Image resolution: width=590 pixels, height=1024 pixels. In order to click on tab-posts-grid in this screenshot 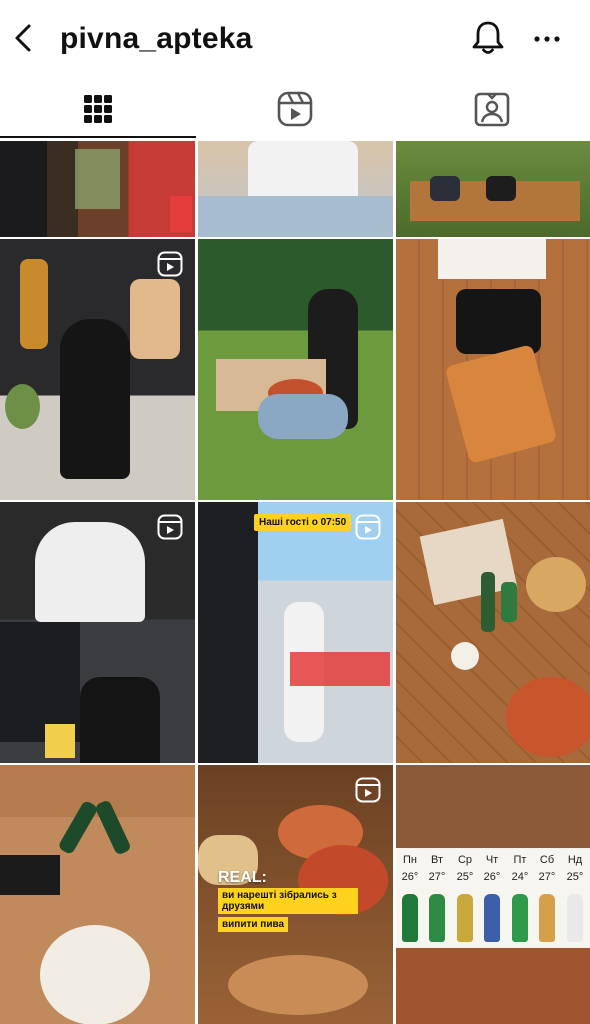, I will do `click(98, 109)`.